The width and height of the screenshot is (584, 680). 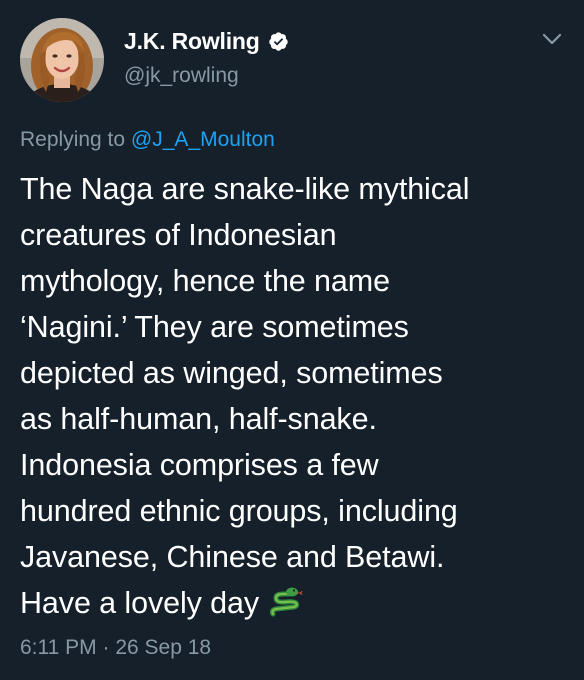 What do you see at coordinates (214, 327) in the screenshot?
I see `tweet-text-line: ‘Nagini.’ They are sometimes` at bounding box center [214, 327].